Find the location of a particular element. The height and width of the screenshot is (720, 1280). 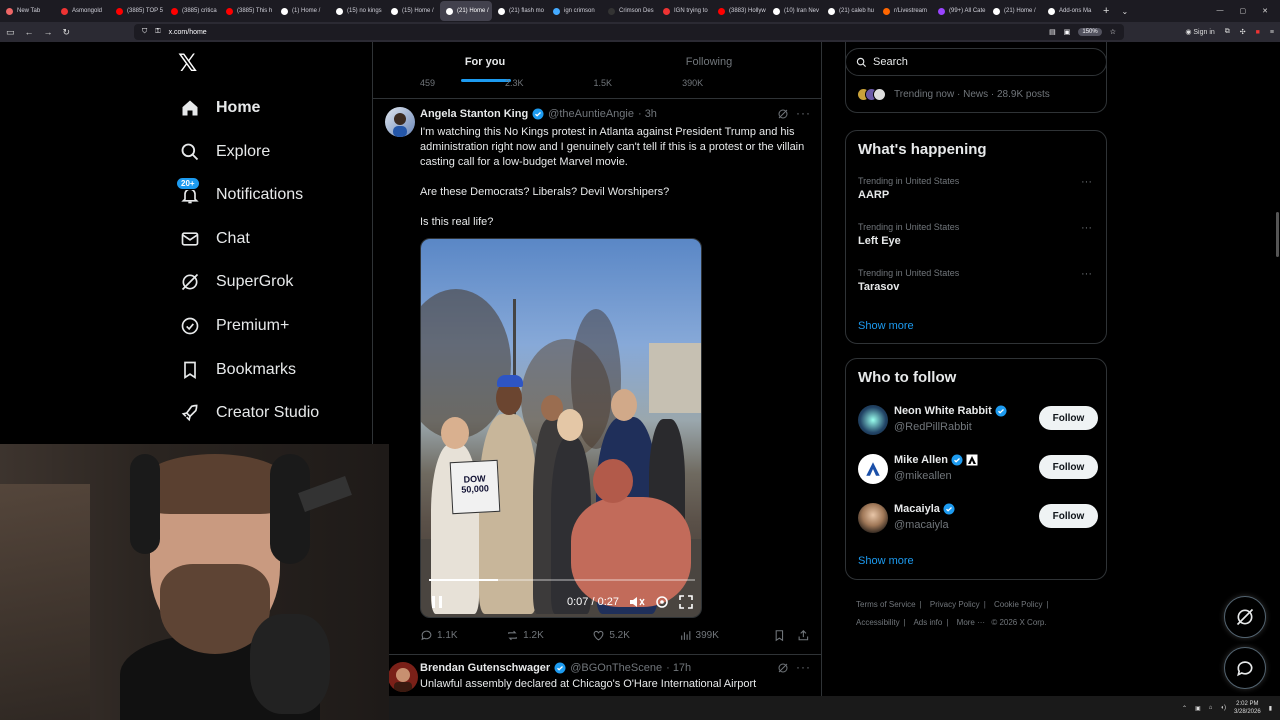

browser-tab: r/Livestream is located at coordinates (904, 11).